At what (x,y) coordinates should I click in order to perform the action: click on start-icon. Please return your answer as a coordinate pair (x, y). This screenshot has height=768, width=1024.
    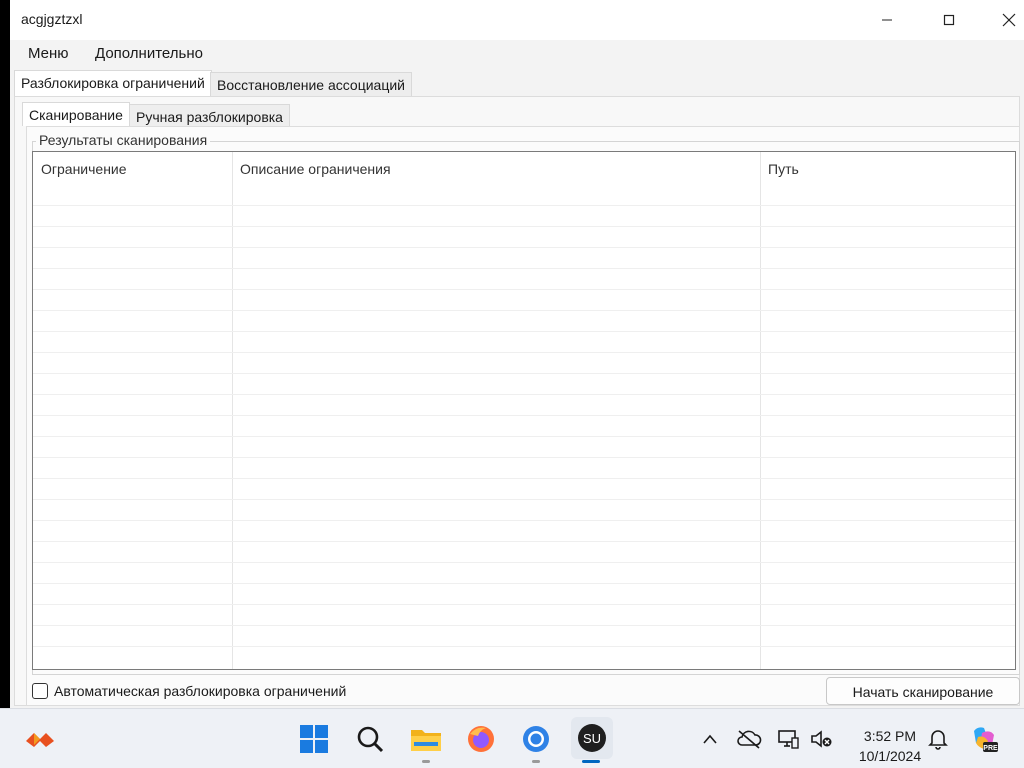
    Looking at the image, I should click on (314, 739).